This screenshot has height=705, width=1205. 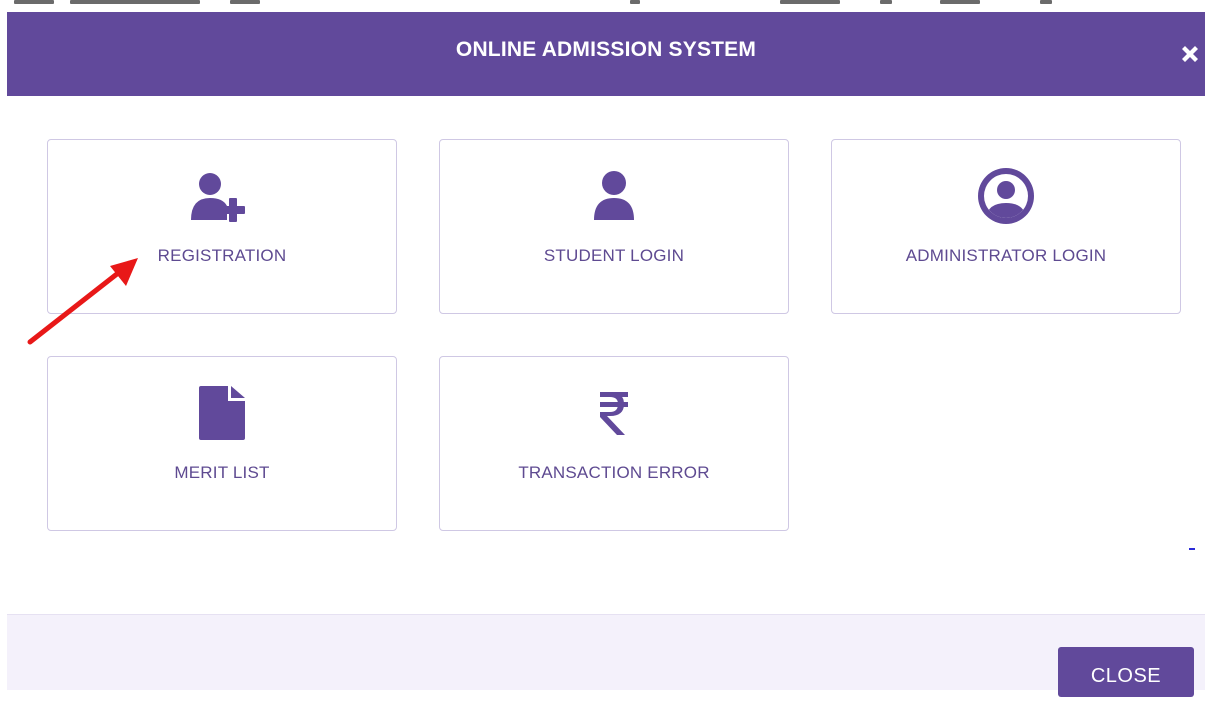 What do you see at coordinates (1006, 226) in the screenshot?
I see `administrator-login-card: ADMINISTRATOR LOGIN` at bounding box center [1006, 226].